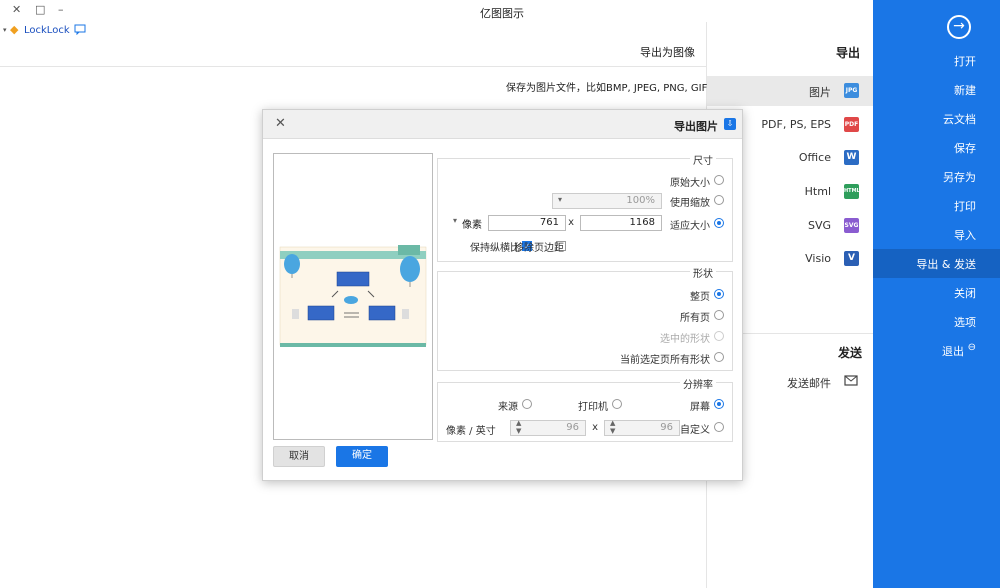  Describe the element at coordinates (502, 124) in the screenshot. I see `dialog-header: ✕ 导出图片 ⇩` at that location.